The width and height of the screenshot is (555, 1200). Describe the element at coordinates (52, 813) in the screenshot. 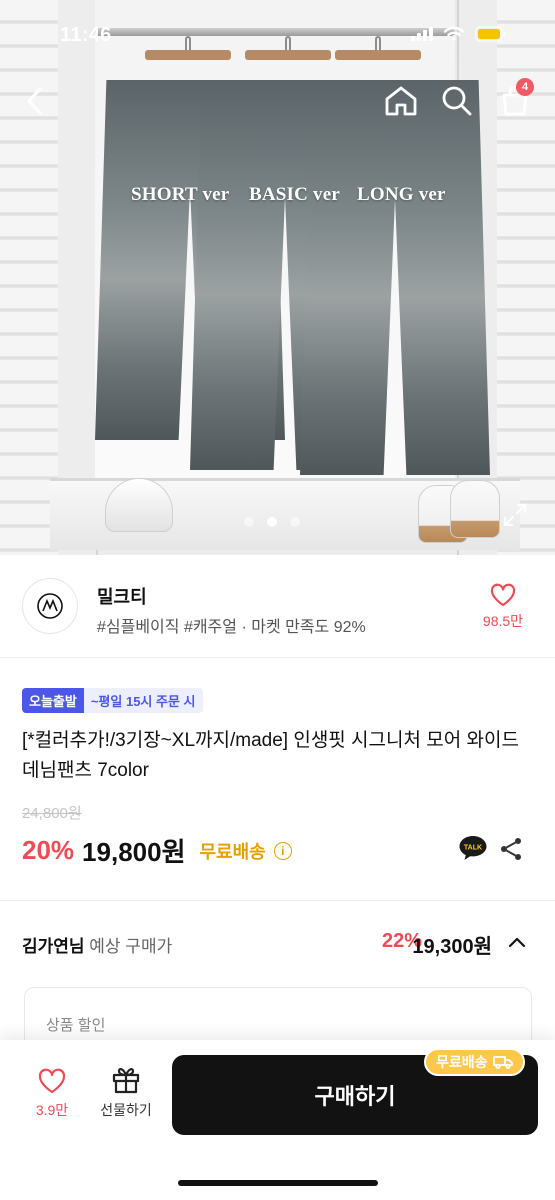

I see `original-price: 24,800원` at that location.